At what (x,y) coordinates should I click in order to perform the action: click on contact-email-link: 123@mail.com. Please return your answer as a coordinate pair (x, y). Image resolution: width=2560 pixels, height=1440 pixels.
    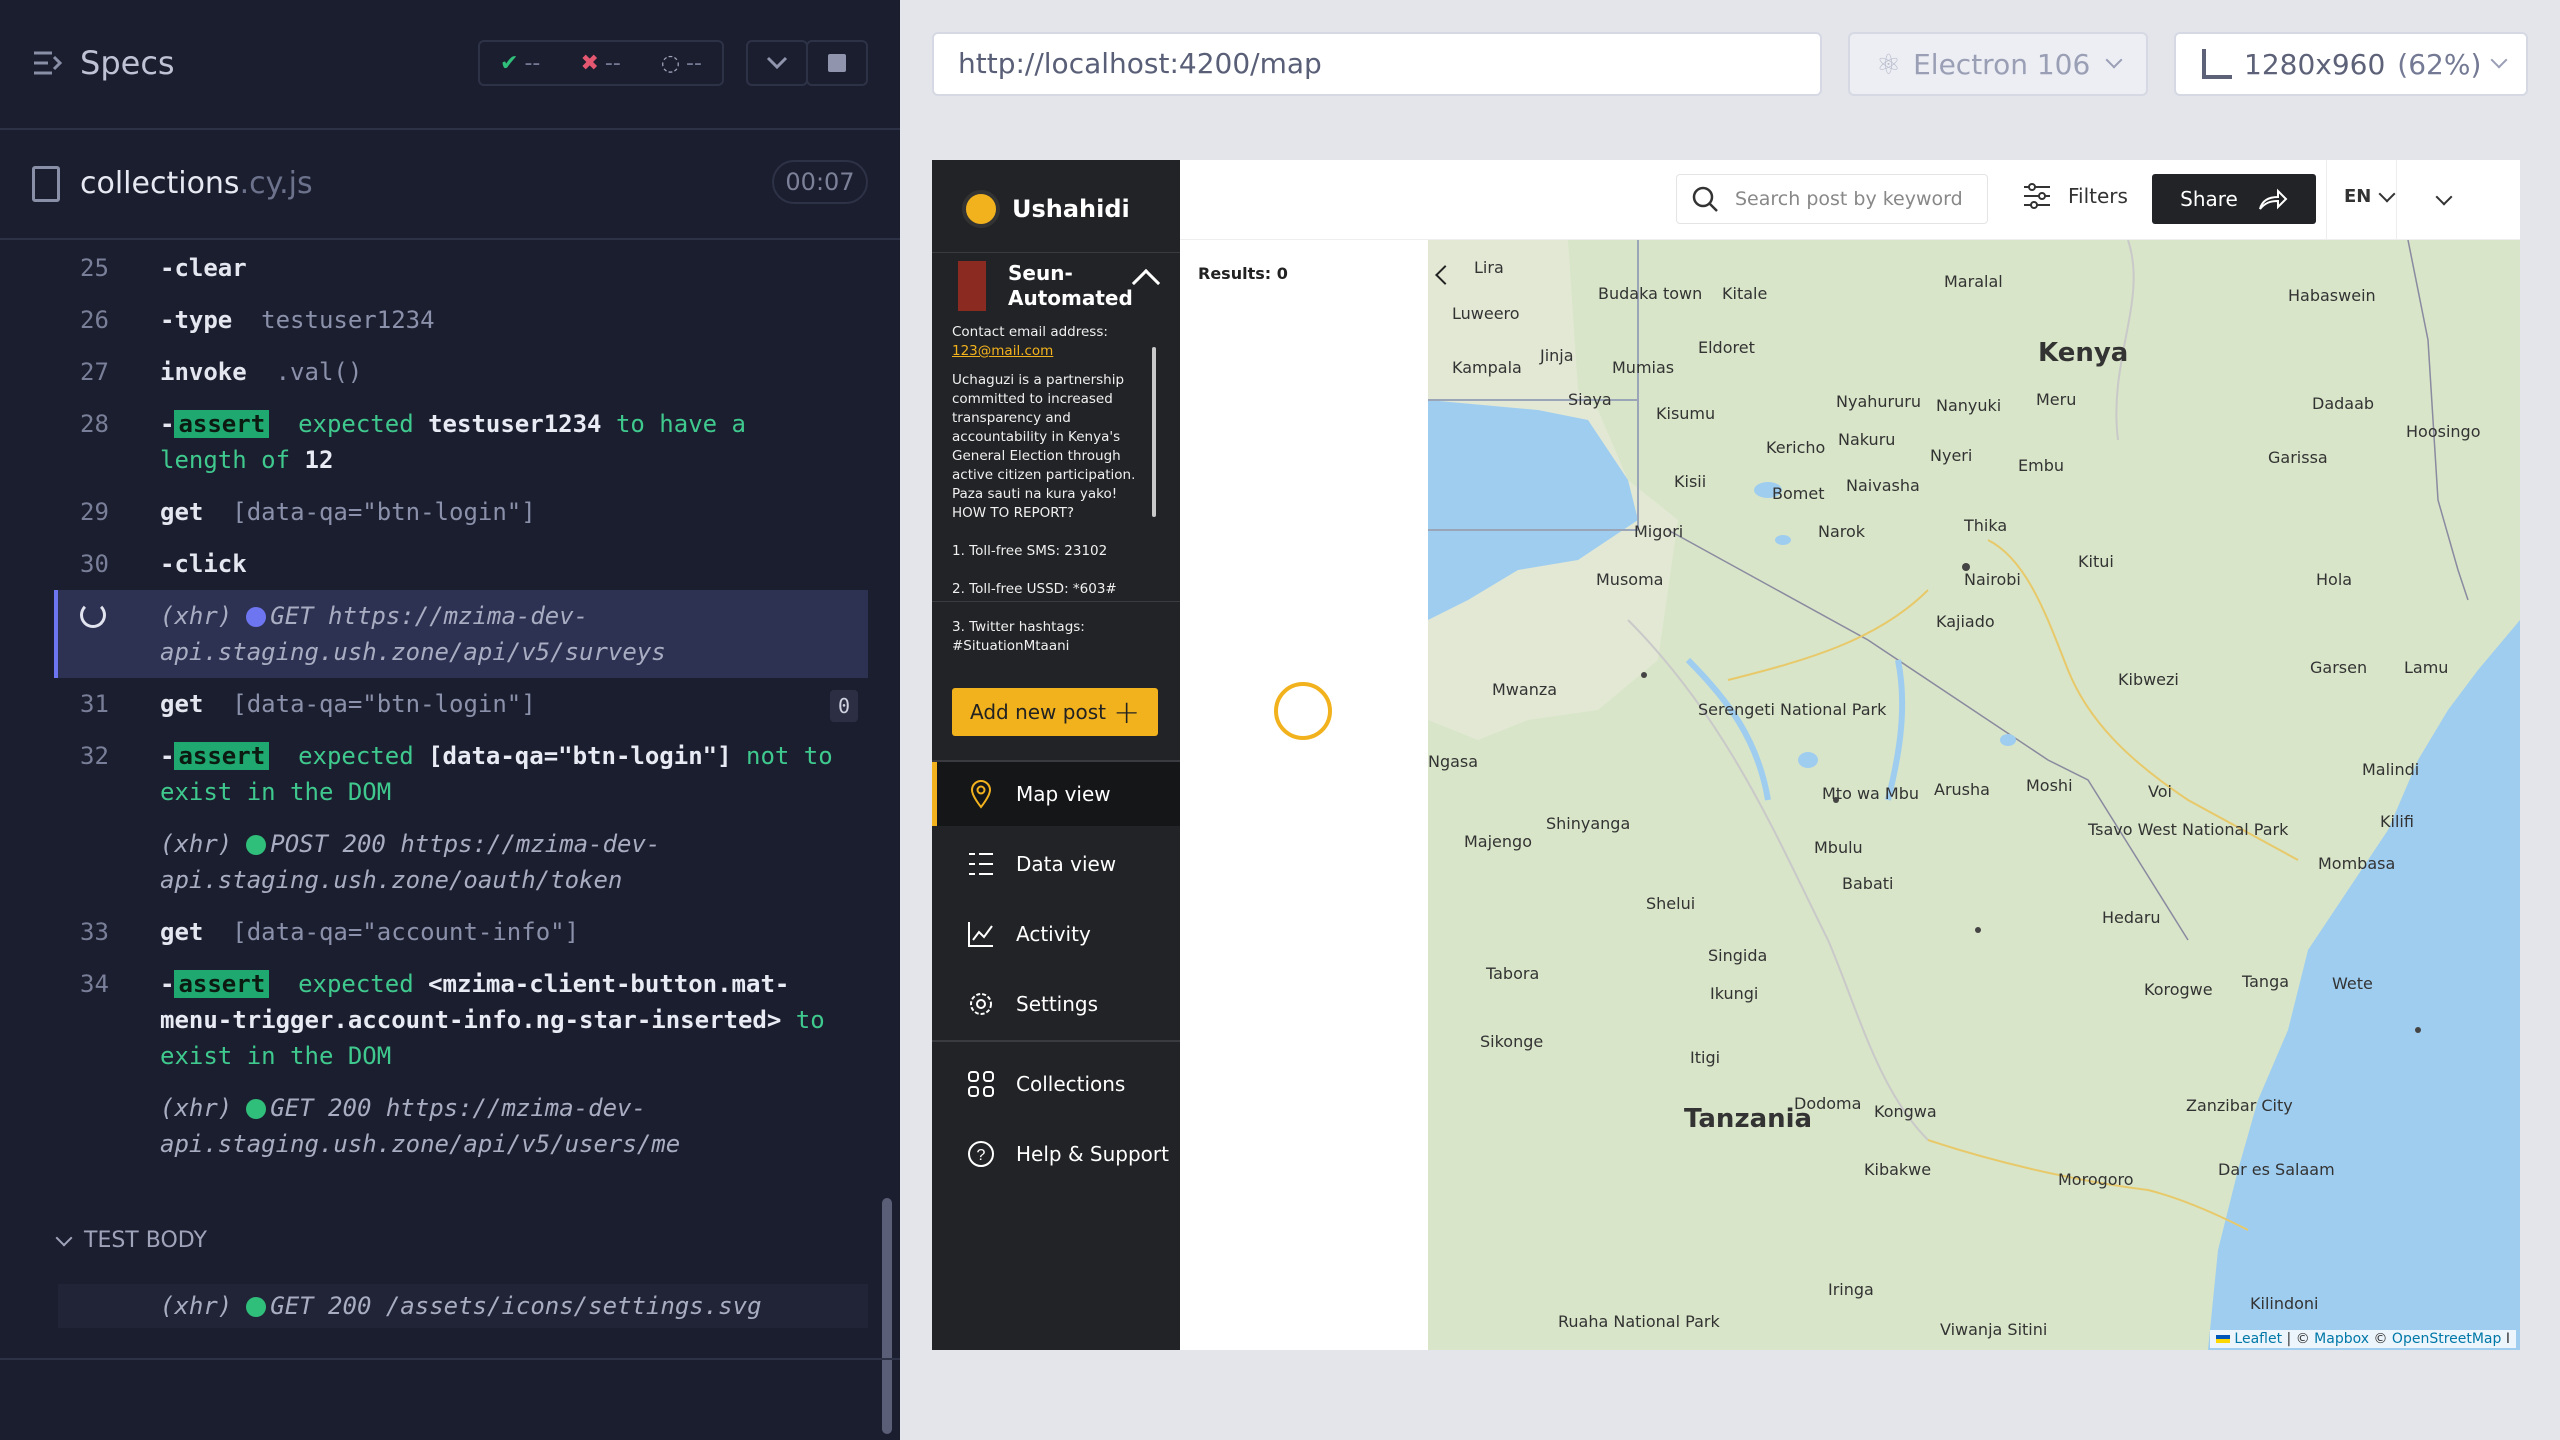
    Looking at the image, I should click on (1002, 351).